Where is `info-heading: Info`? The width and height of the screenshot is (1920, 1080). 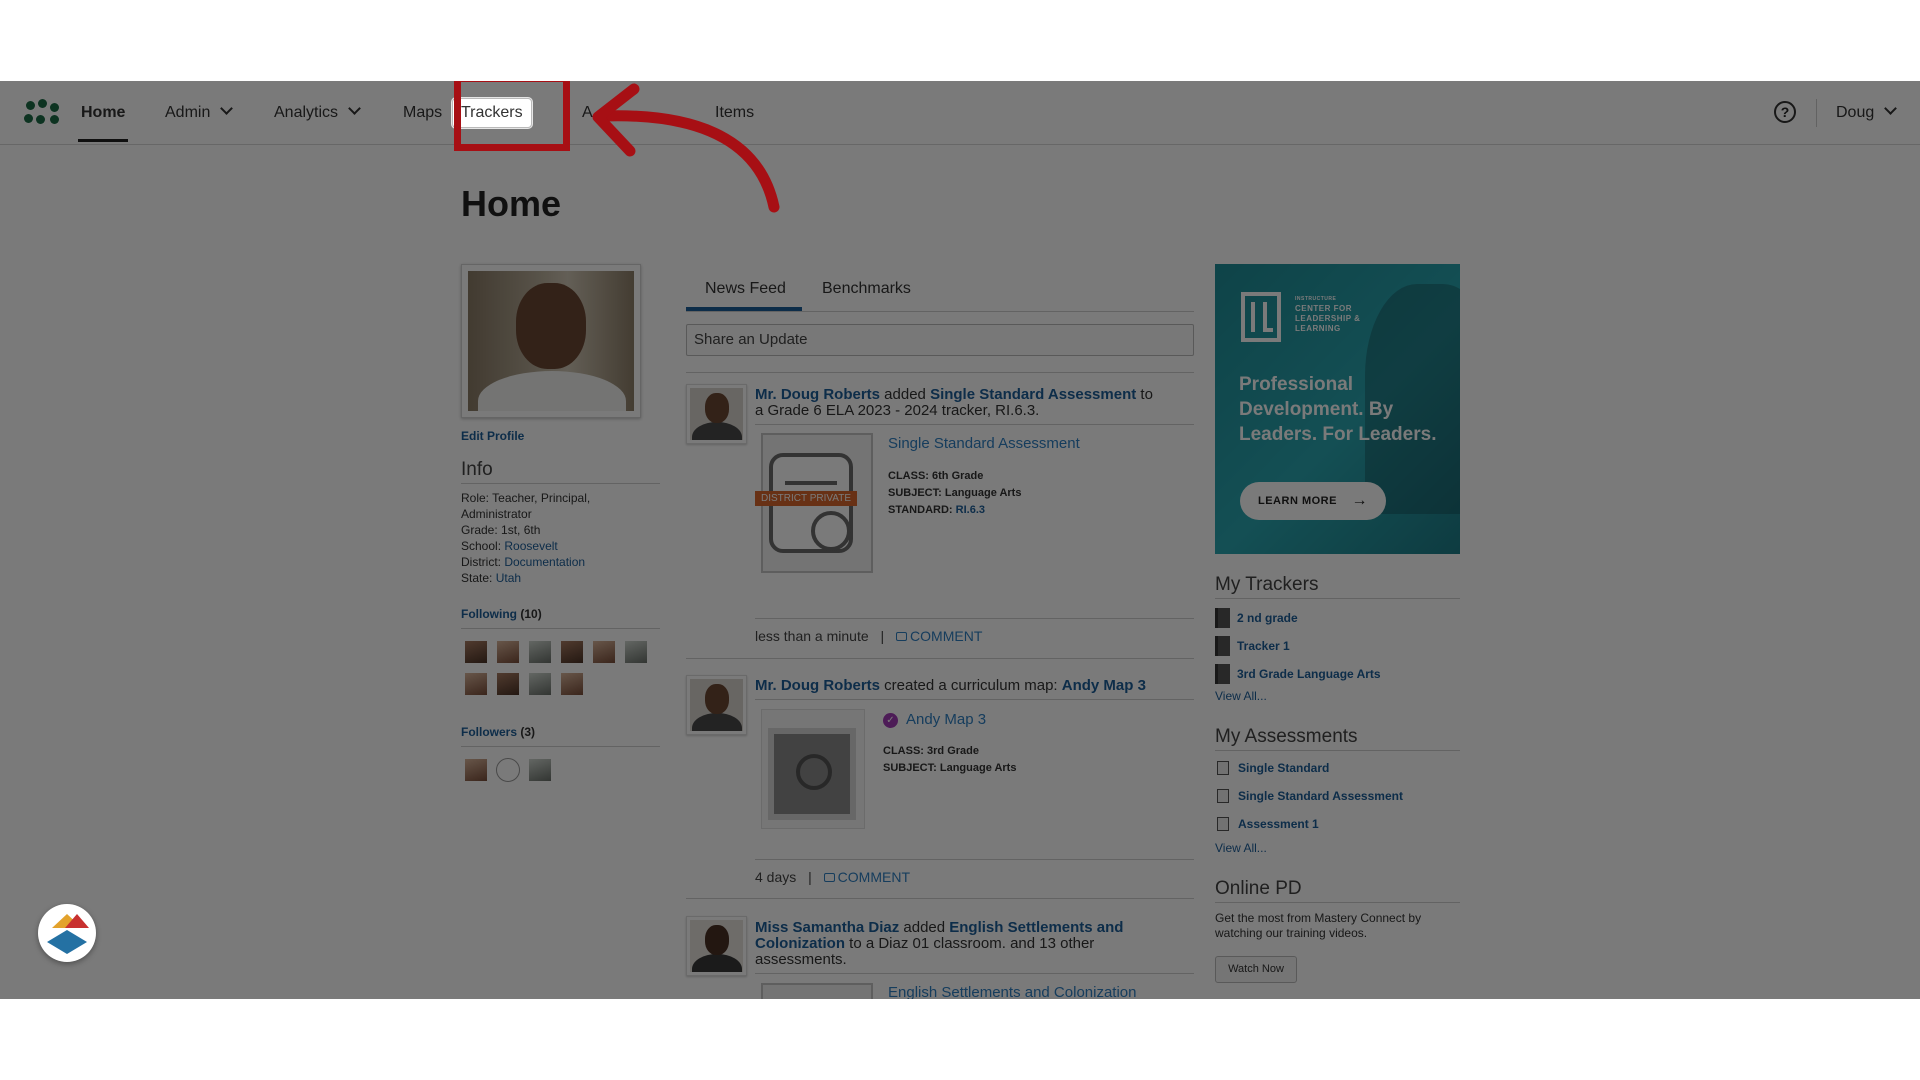
info-heading: Info is located at coordinates (477, 469).